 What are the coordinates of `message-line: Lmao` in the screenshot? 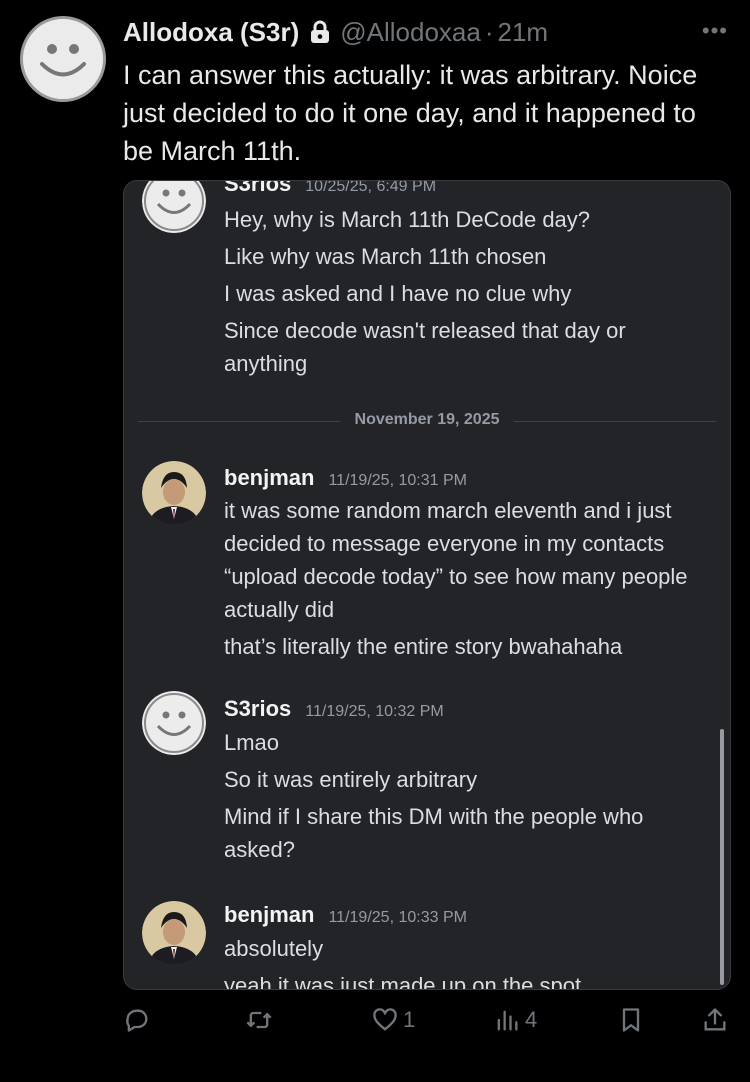 It's located at (252, 742).